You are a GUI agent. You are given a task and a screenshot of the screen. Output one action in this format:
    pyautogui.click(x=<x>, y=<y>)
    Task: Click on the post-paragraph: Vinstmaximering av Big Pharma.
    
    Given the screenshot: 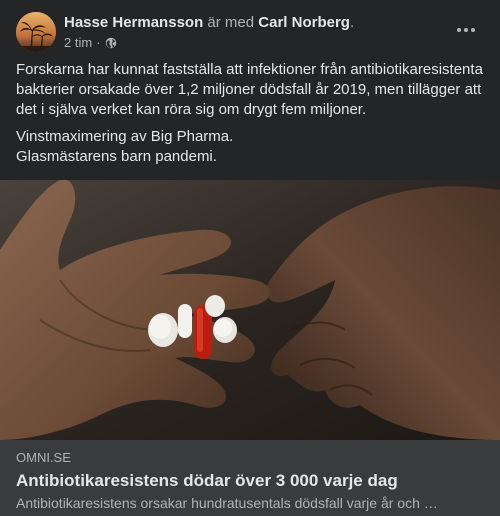 What is the action you would take?
    pyautogui.click(x=125, y=136)
    